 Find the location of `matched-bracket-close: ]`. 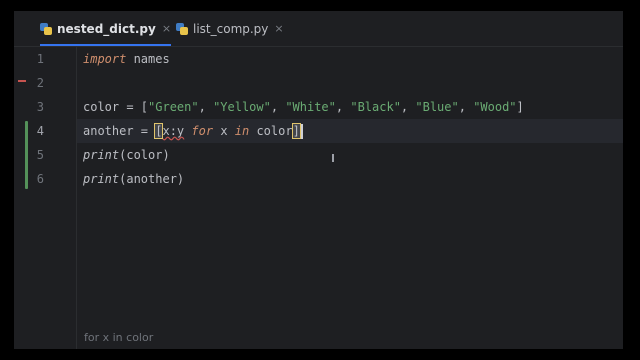

matched-bracket-close: ] is located at coordinates (296, 131).